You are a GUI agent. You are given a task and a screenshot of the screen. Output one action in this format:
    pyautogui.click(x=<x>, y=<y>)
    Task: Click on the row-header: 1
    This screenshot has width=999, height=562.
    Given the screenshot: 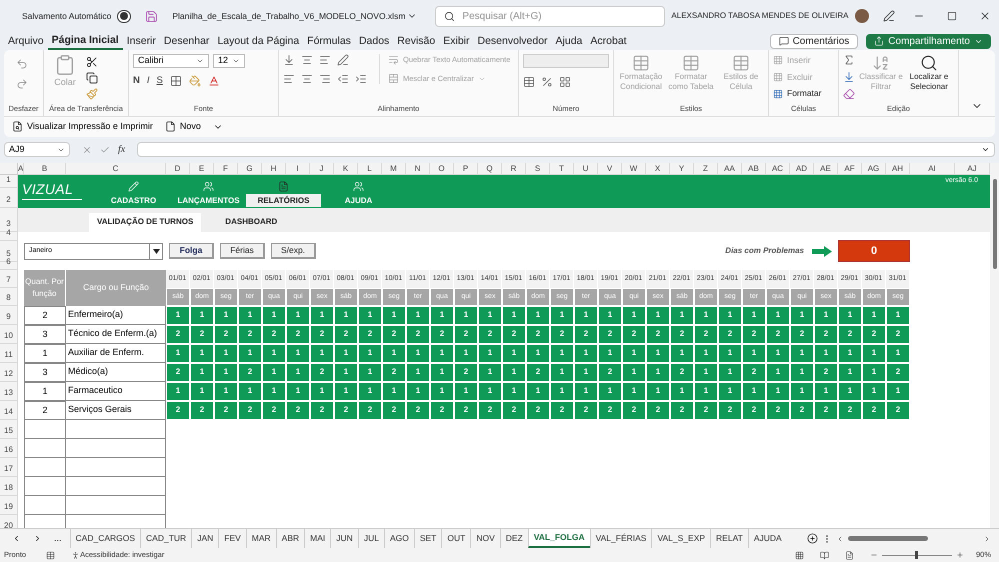 What is the action you would take?
    pyautogui.click(x=9, y=181)
    